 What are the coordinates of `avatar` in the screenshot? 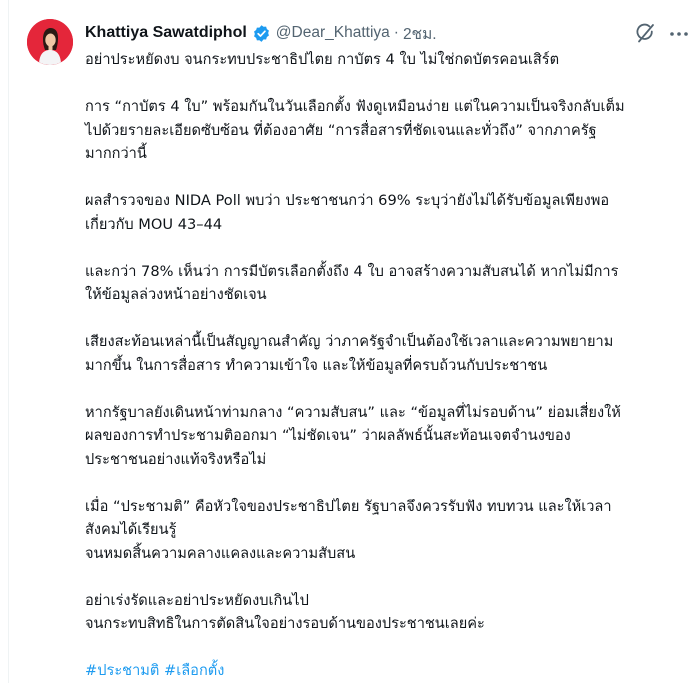 It's located at (50, 42).